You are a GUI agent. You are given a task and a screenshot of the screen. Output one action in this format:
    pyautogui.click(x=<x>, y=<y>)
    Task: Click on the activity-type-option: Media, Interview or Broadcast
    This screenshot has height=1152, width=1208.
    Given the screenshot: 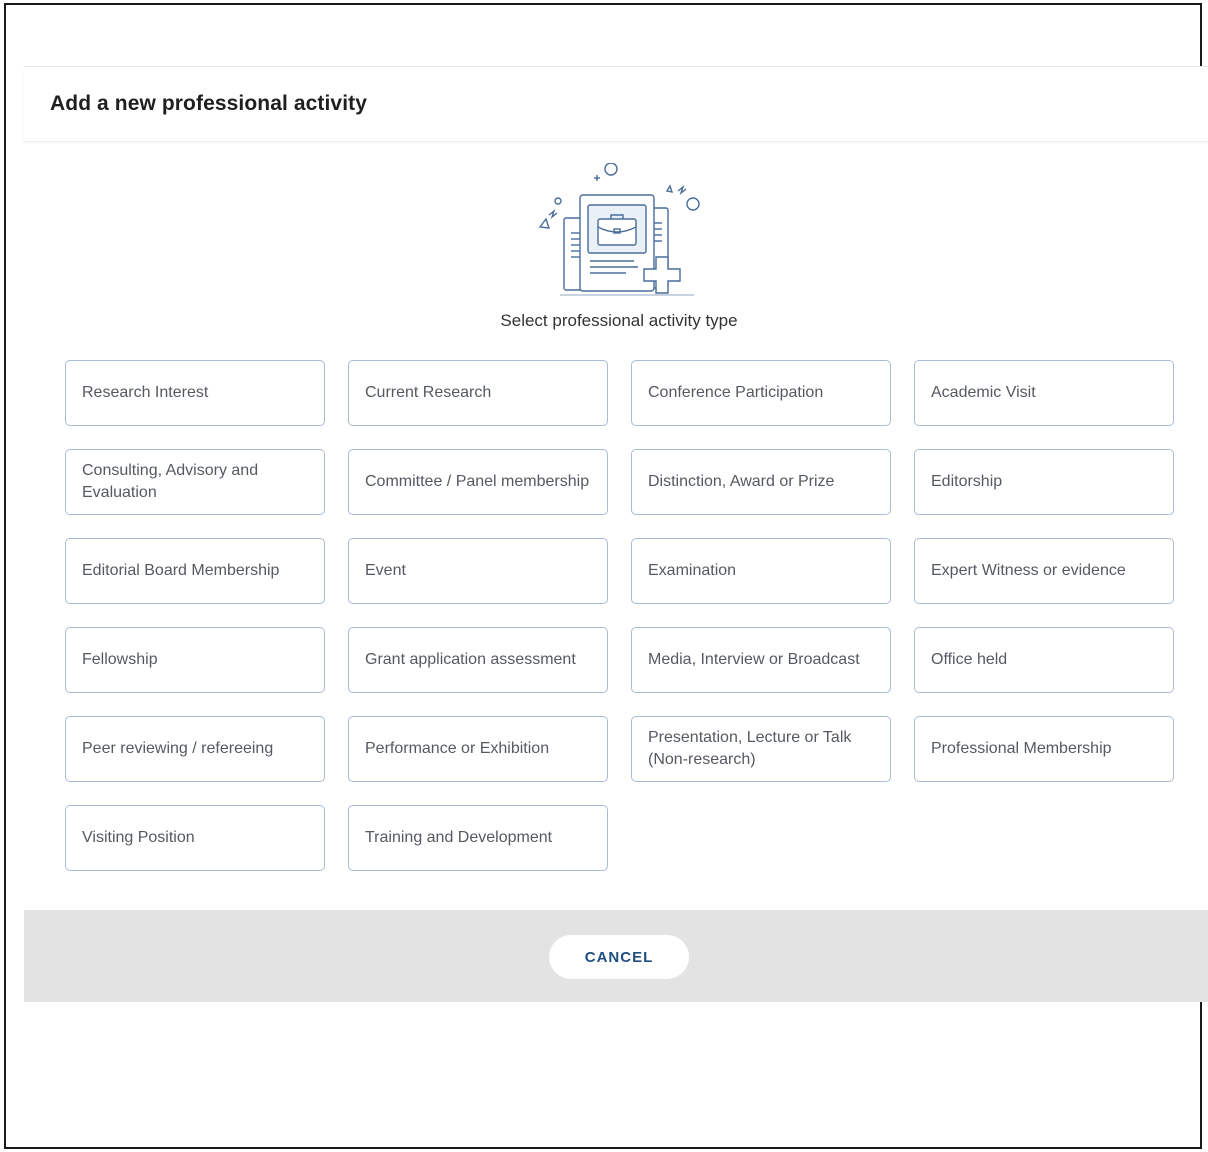 What is the action you would take?
    pyautogui.click(x=761, y=660)
    